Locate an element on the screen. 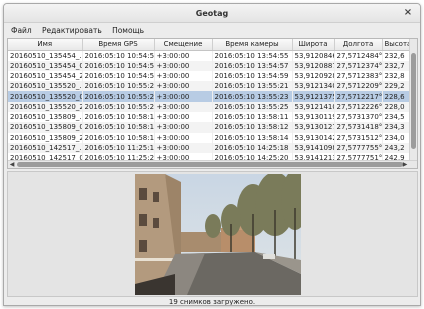 The height and width of the screenshot is (309, 424). horizontal-scrollbar: ◀ ▶ is located at coordinates (212, 164).